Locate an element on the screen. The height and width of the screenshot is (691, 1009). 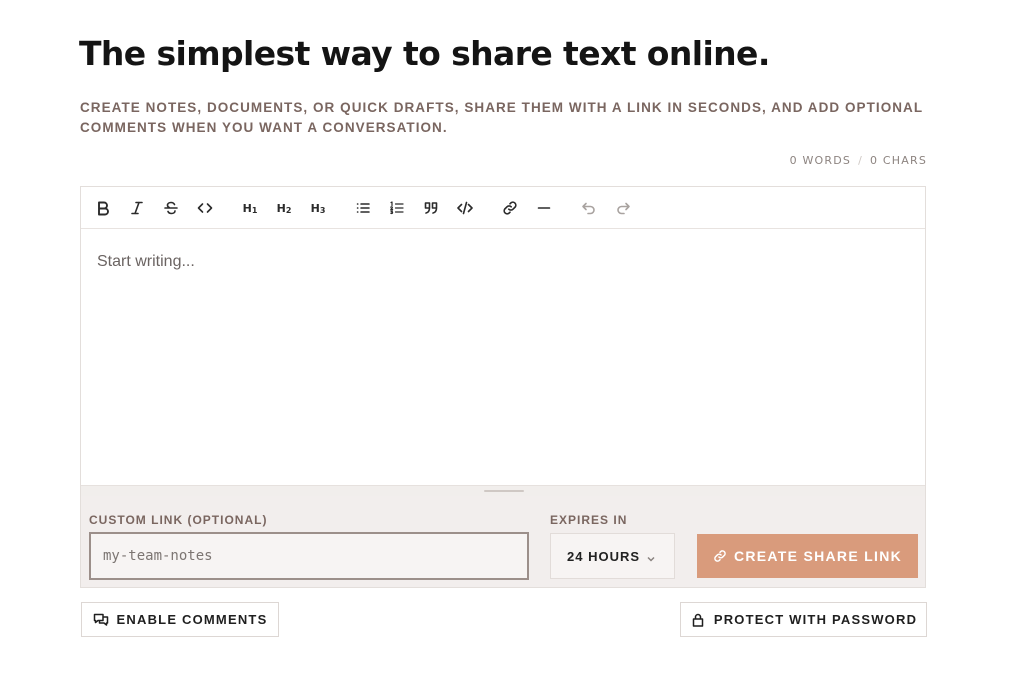
inline-code-button is located at coordinates (205, 208).